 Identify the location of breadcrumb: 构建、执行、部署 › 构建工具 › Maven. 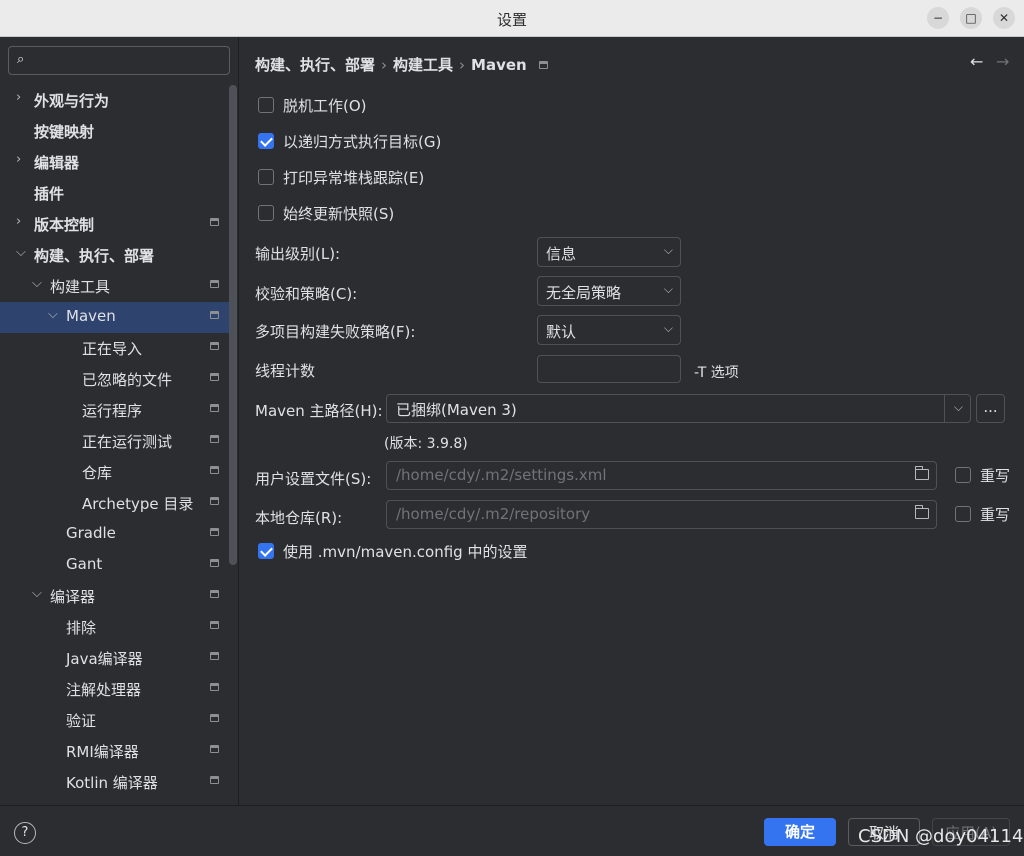
(401, 64).